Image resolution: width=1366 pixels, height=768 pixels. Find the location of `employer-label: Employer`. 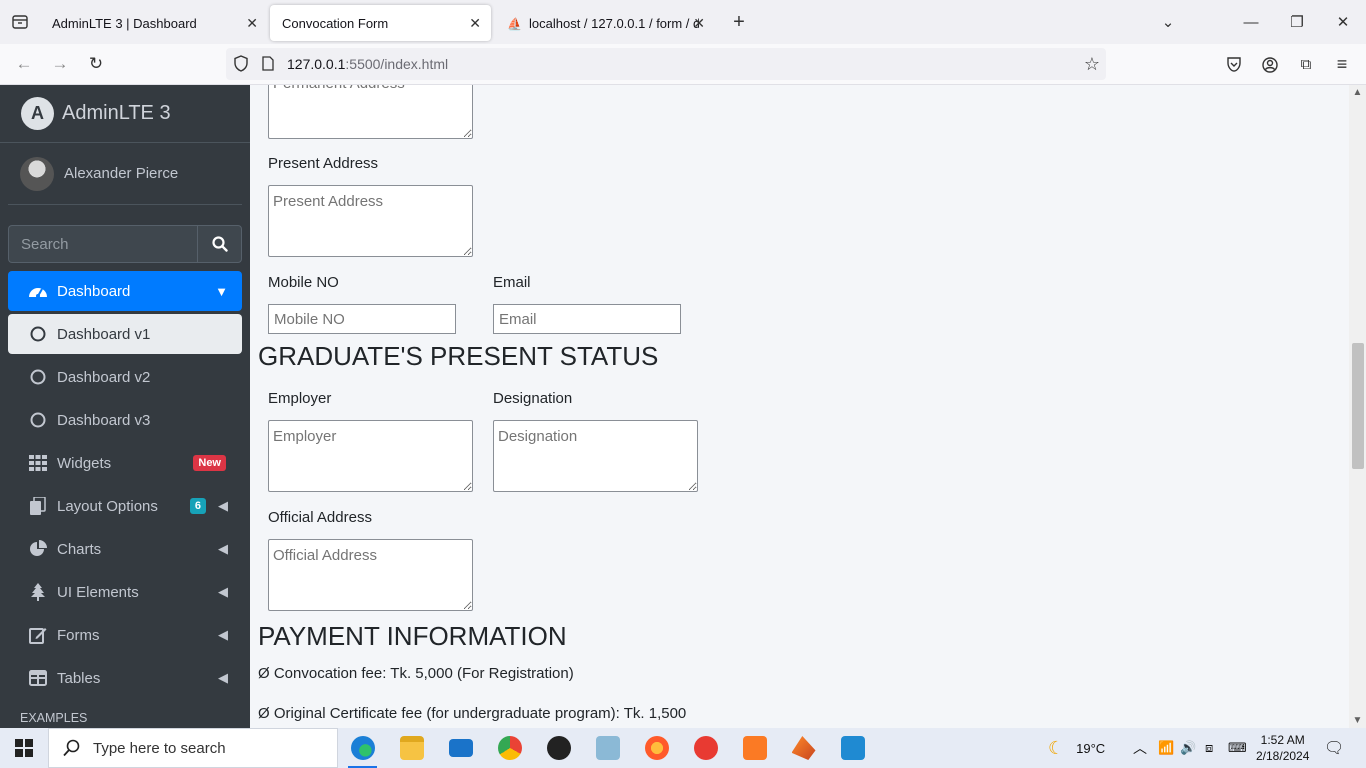

employer-label: Employer is located at coordinates (300, 398).